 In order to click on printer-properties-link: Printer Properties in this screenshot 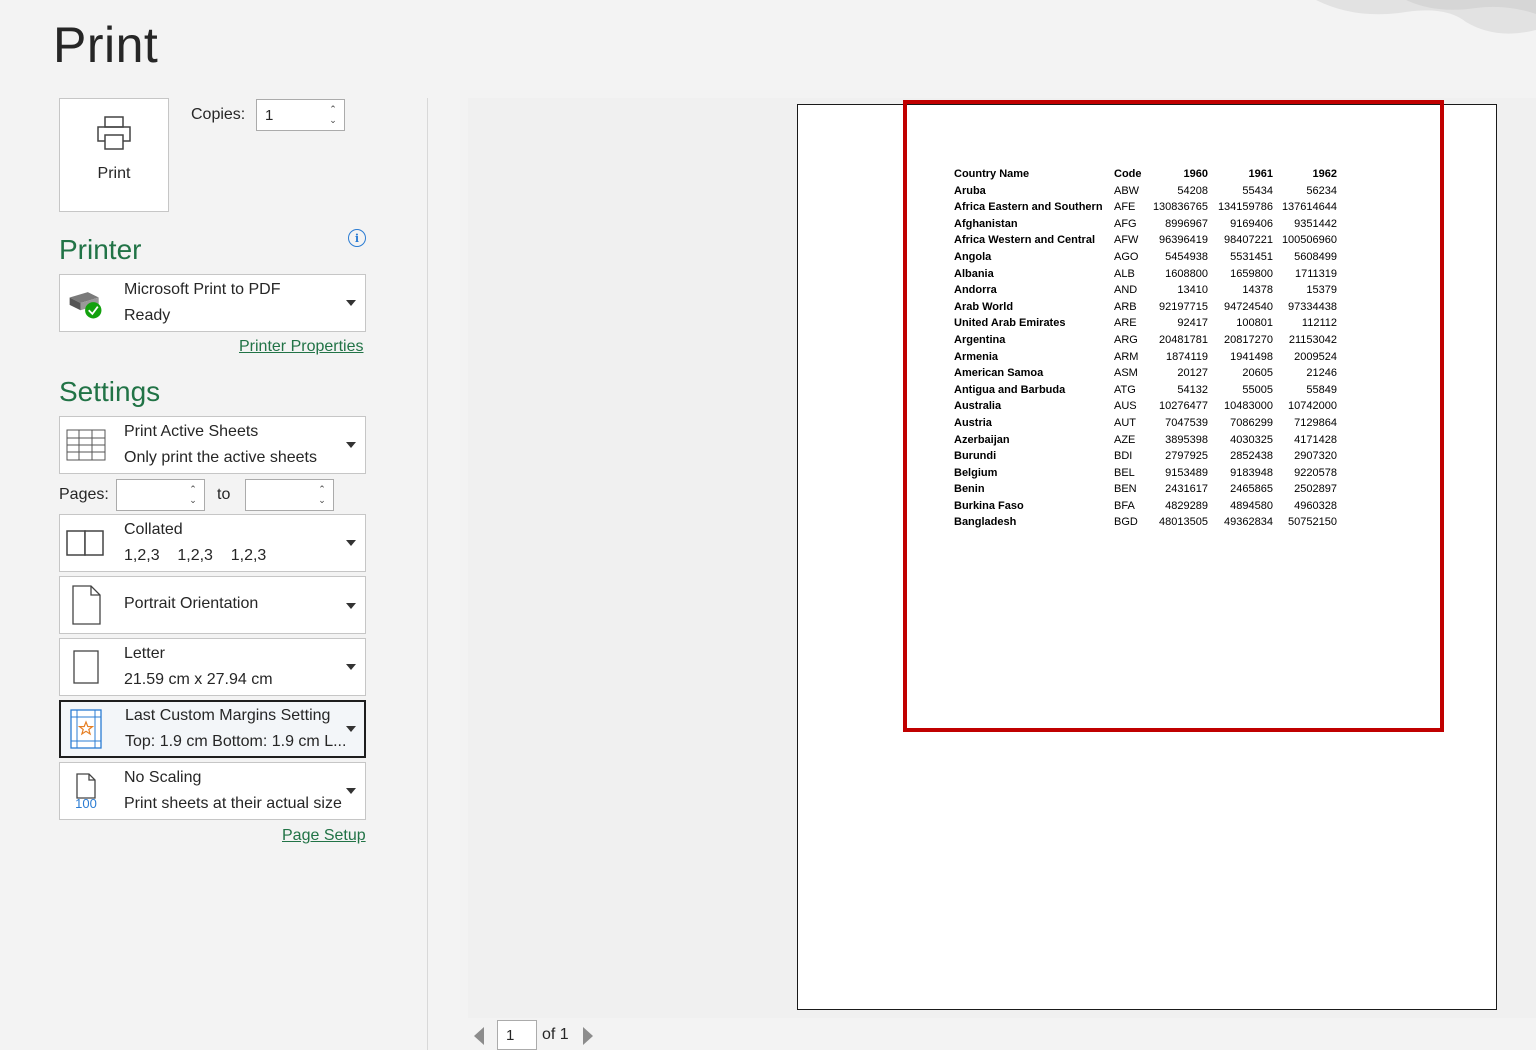, I will do `click(301, 347)`.